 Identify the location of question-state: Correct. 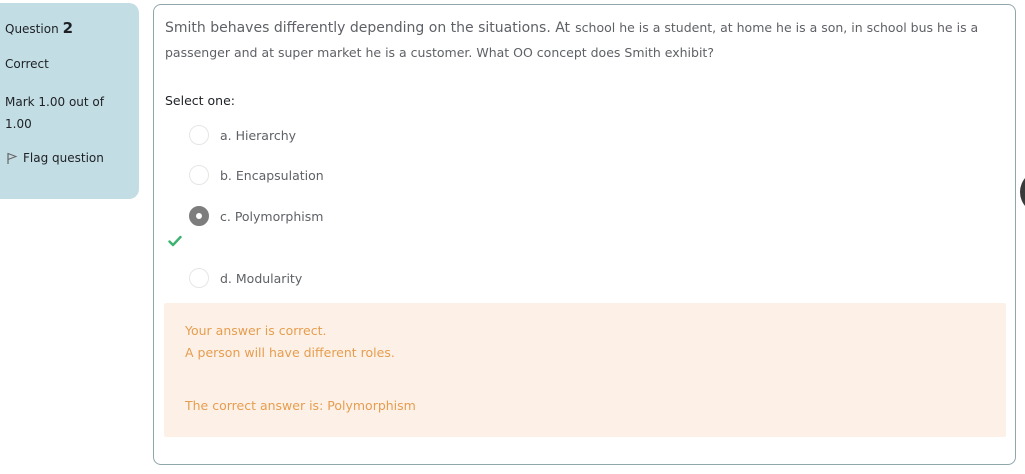
(27, 64).